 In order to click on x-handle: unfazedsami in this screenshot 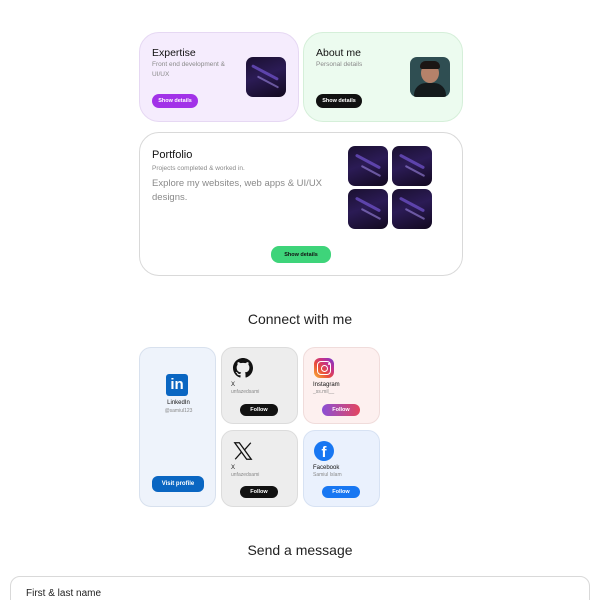, I will do `click(245, 475)`.